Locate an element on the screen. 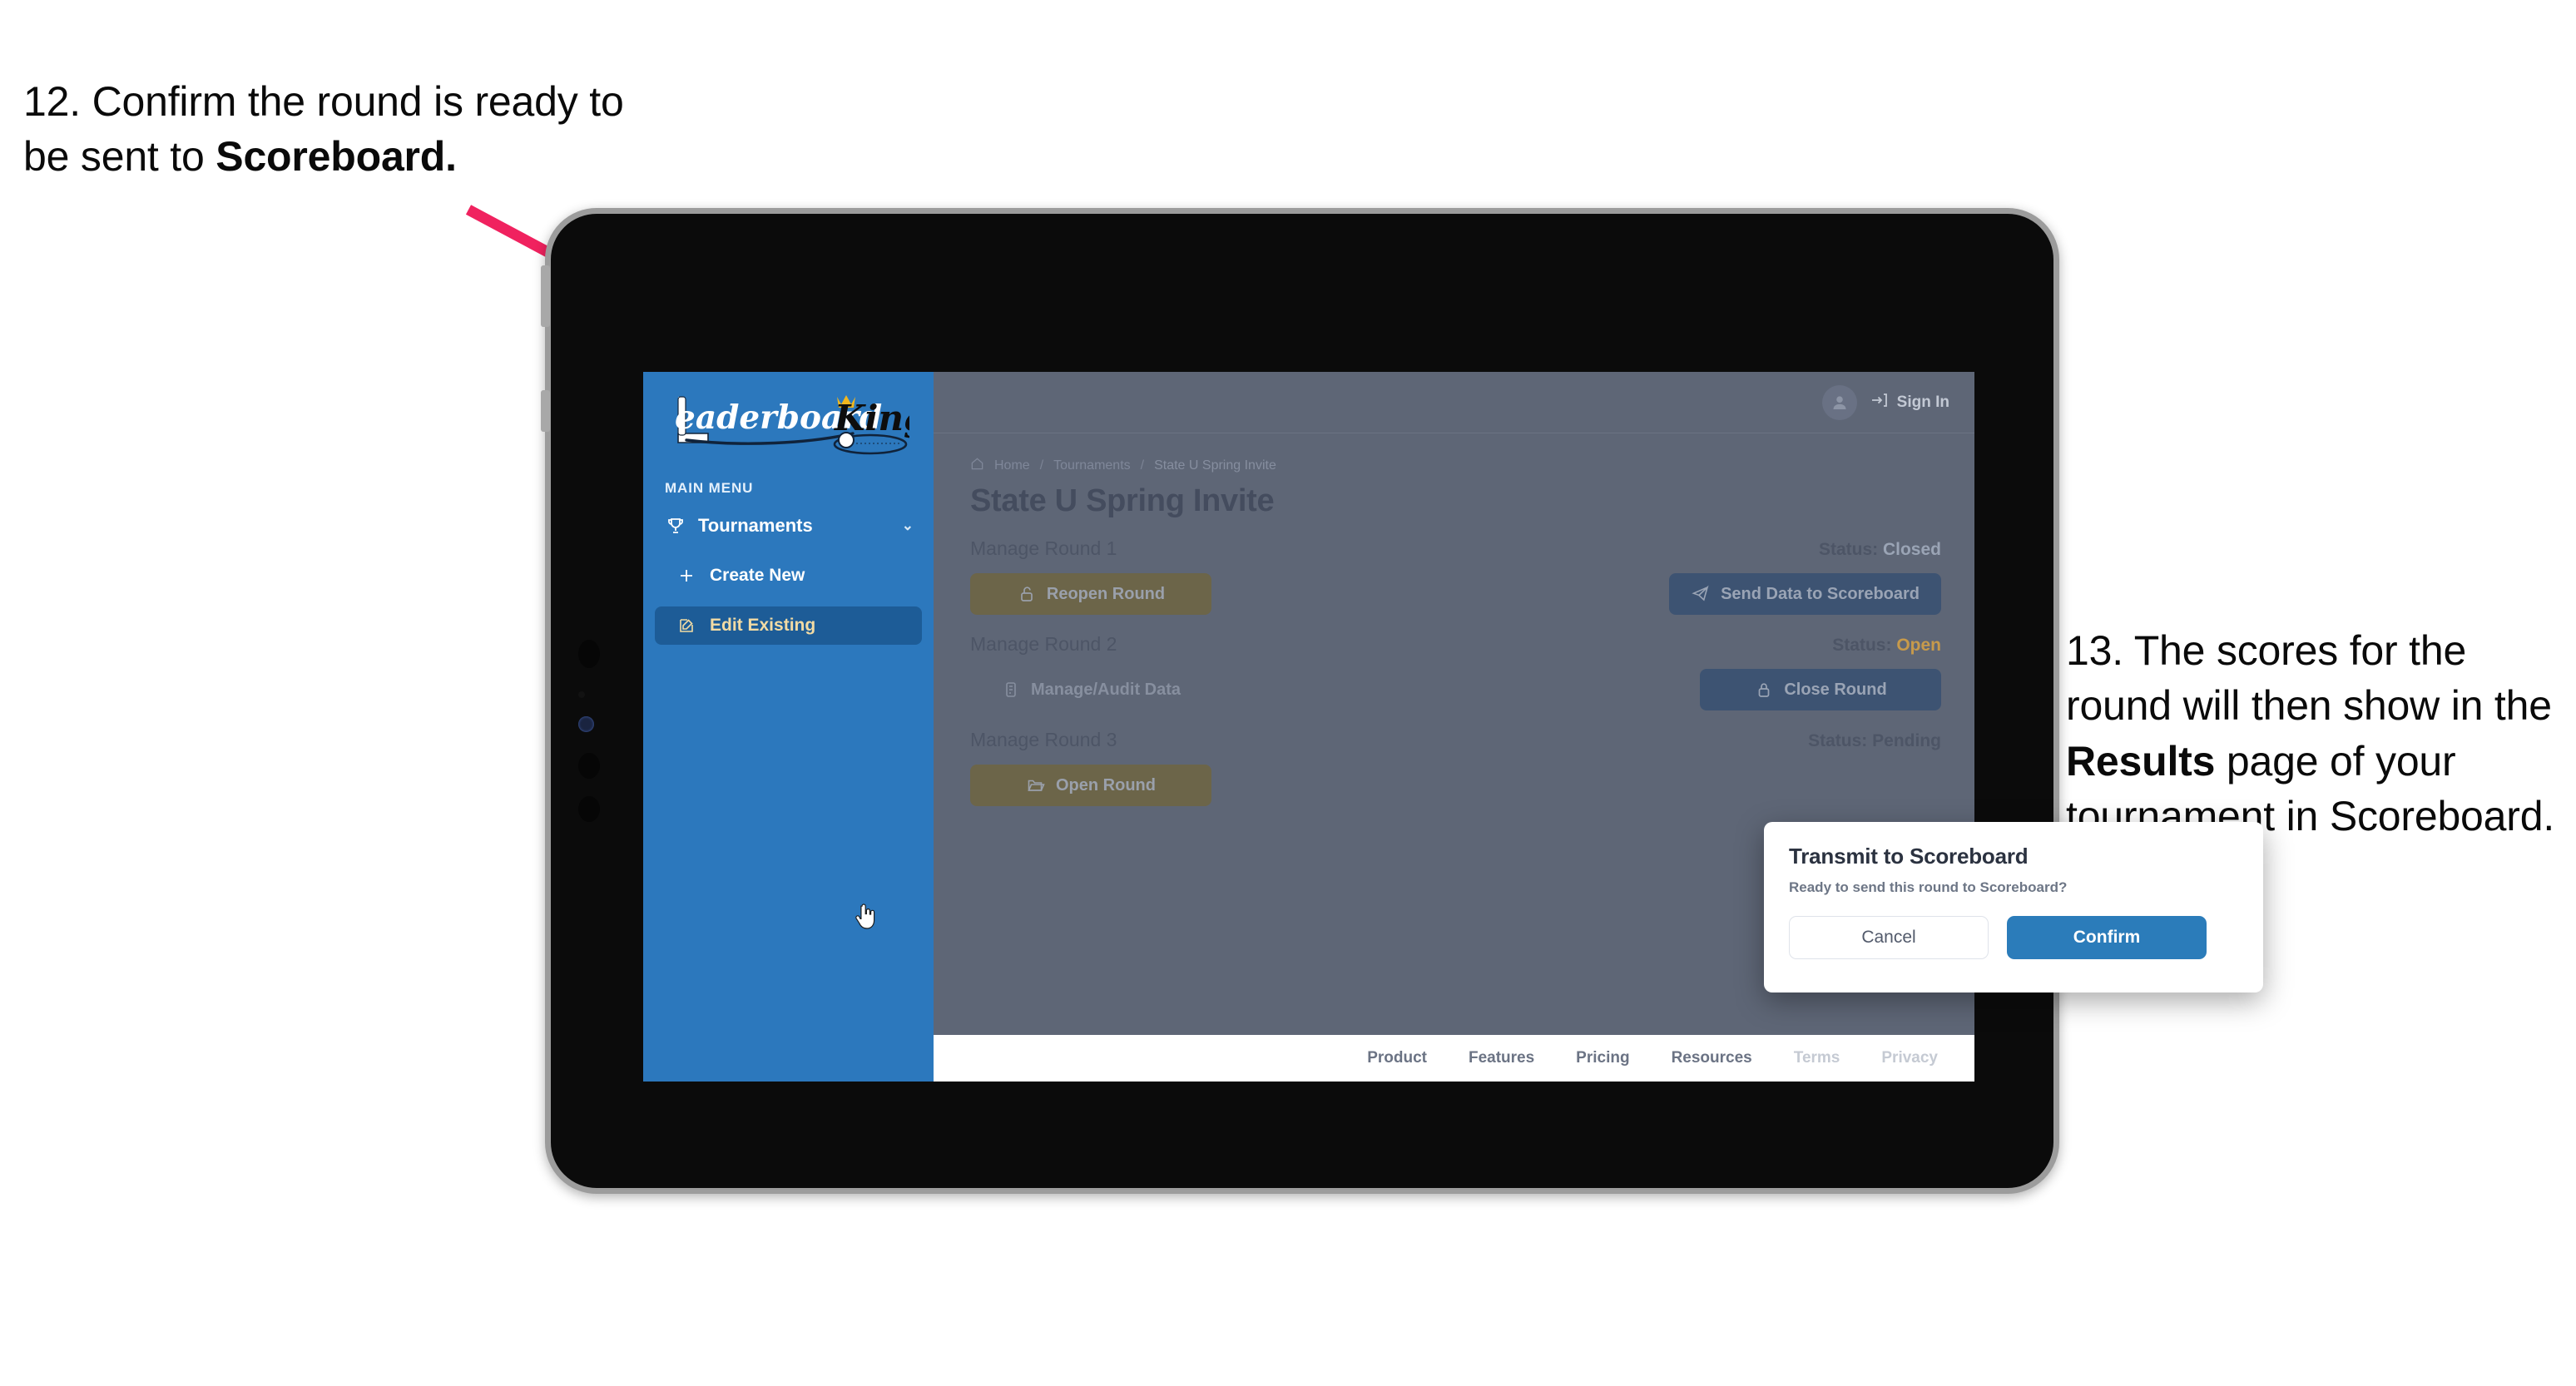  round-2-status-value: Open is located at coordinates (1919, 645).